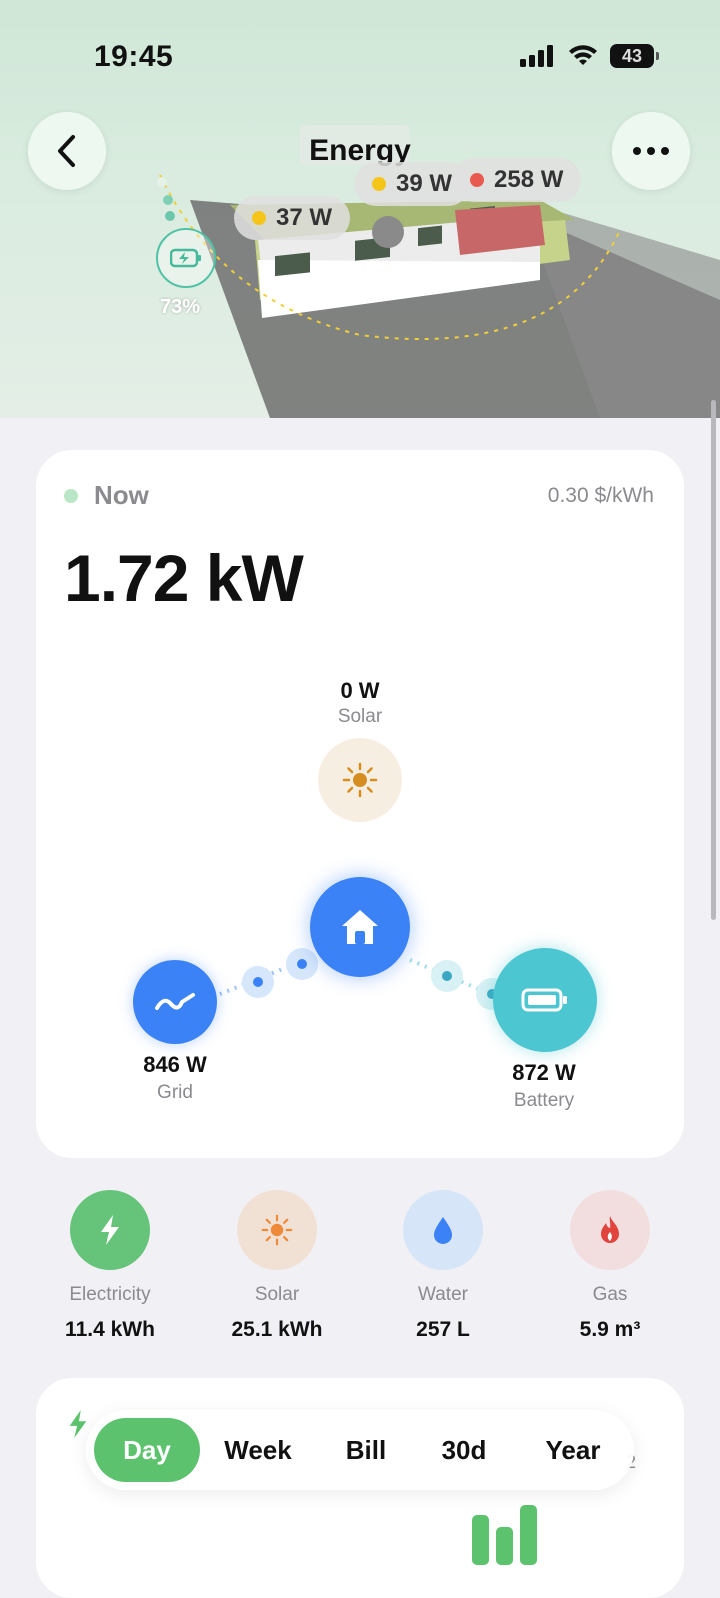 The image size is (720, 1598). I want to click on solar-icon-circle, so click(277, 1230).